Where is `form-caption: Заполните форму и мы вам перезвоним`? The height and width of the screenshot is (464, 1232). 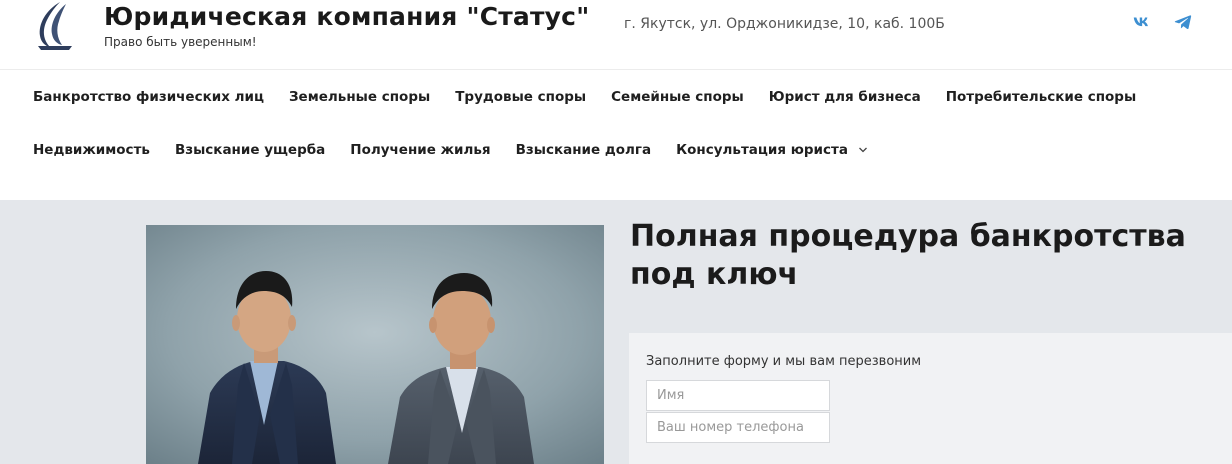
form-caption: Заполните форму и мы вам перезвоним is located at coordinates (784, 361).